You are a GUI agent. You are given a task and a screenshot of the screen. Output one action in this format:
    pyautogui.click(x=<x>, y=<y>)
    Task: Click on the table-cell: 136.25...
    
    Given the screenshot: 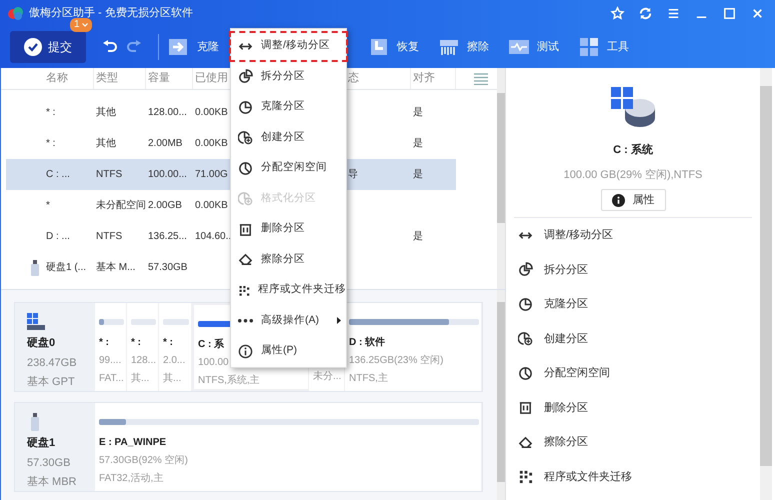 What is the action you would take?
    pyautogui.click(x=167, y=236)
    